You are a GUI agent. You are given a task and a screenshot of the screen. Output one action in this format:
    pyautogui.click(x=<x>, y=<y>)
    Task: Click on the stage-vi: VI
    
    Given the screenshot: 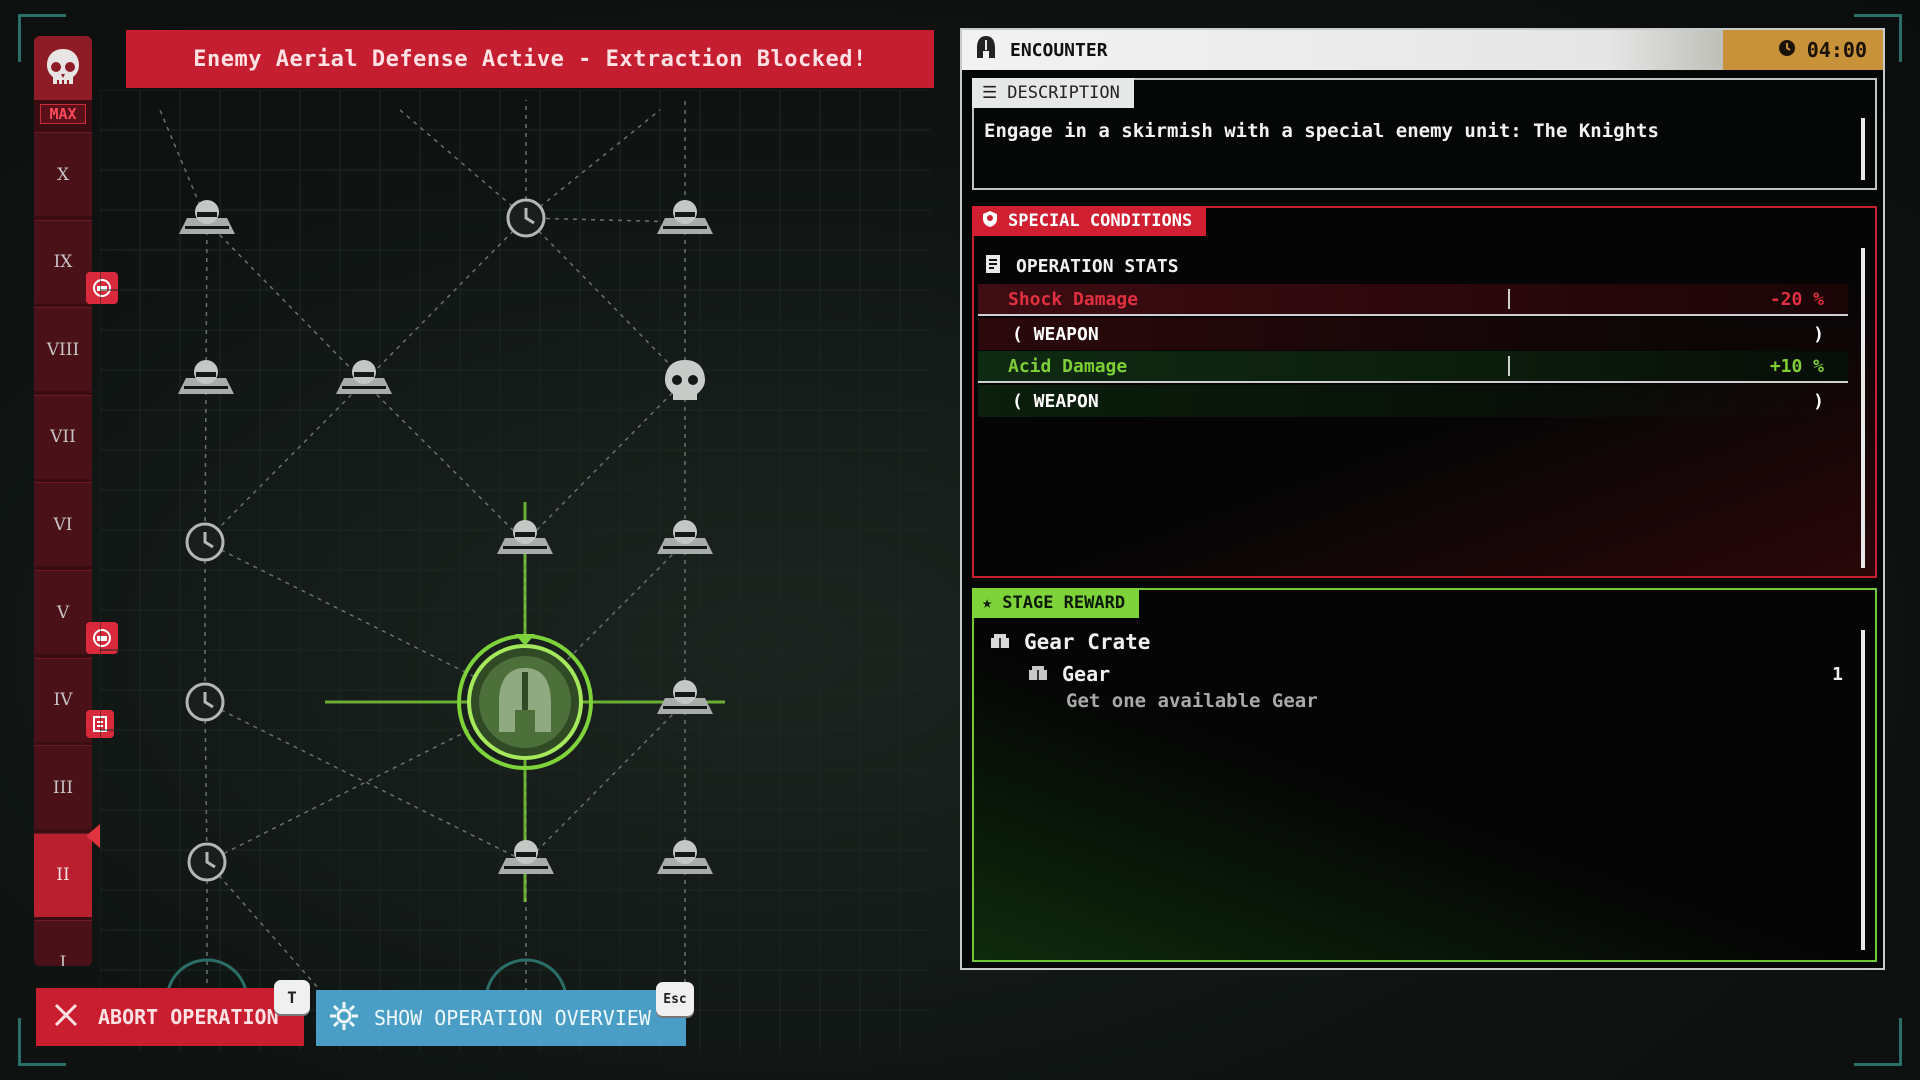 What is the action you would take?
    pyautogui.click(x=63, y=524)
    